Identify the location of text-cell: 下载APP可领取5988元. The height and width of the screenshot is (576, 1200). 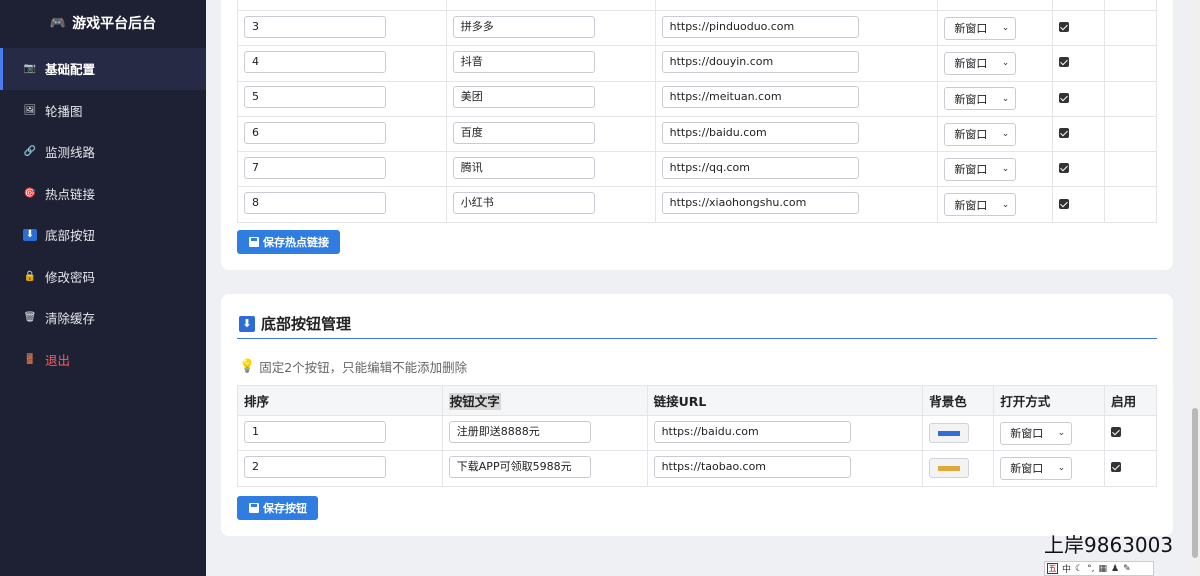
(544, 468).